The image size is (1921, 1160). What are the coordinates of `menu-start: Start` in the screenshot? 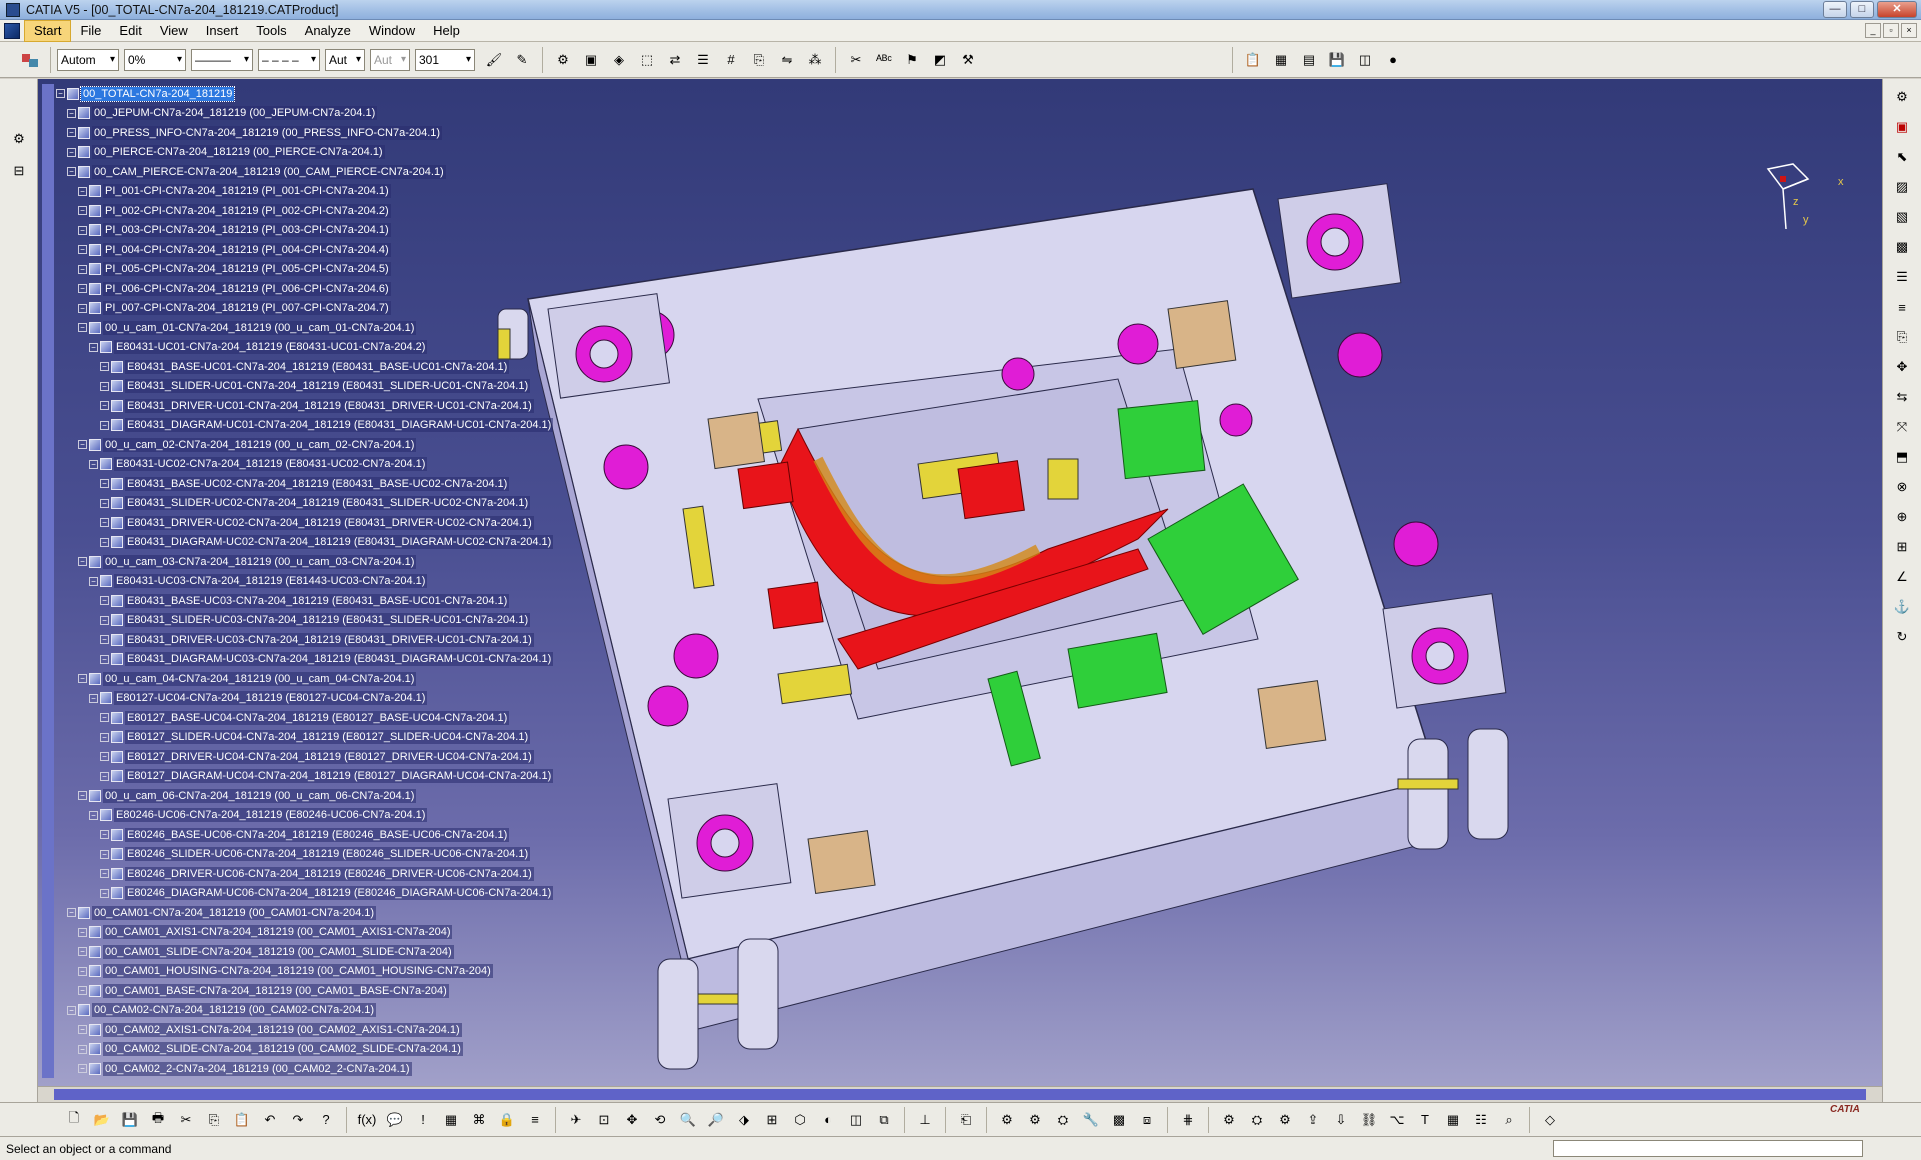 It's located at (48, 30).